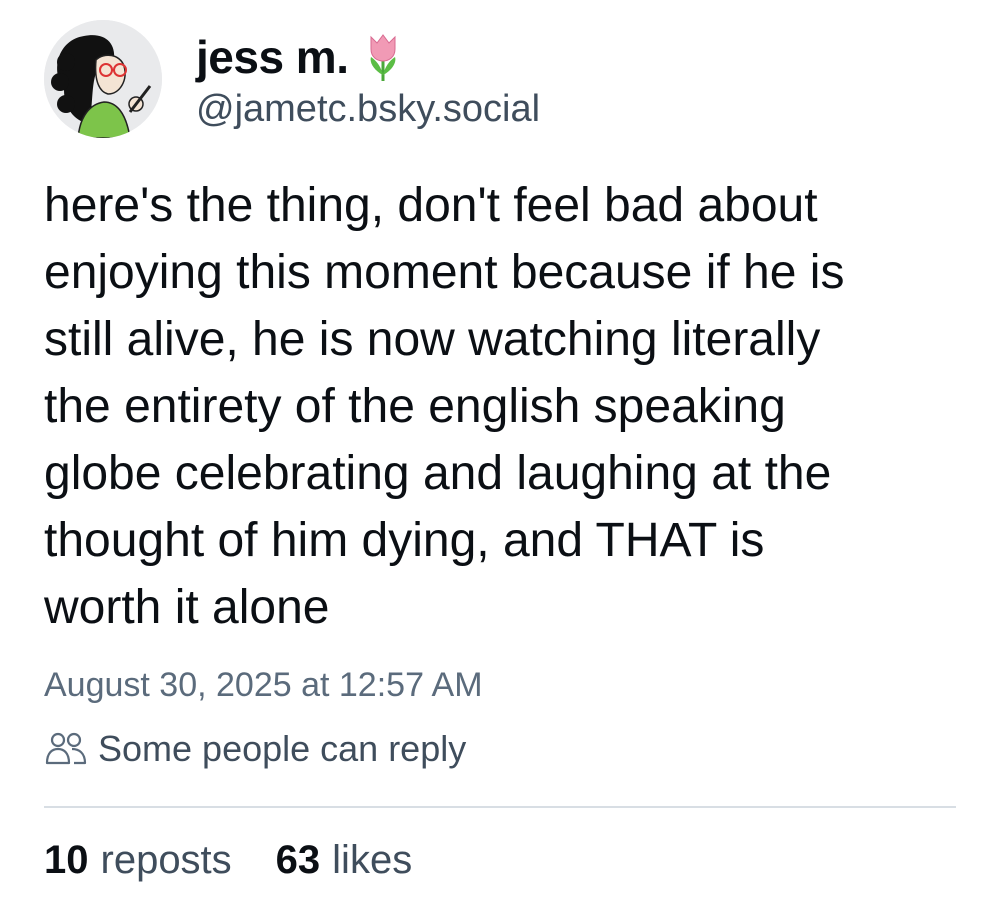  I want to click on likes-count: 63, so click(298, 860).